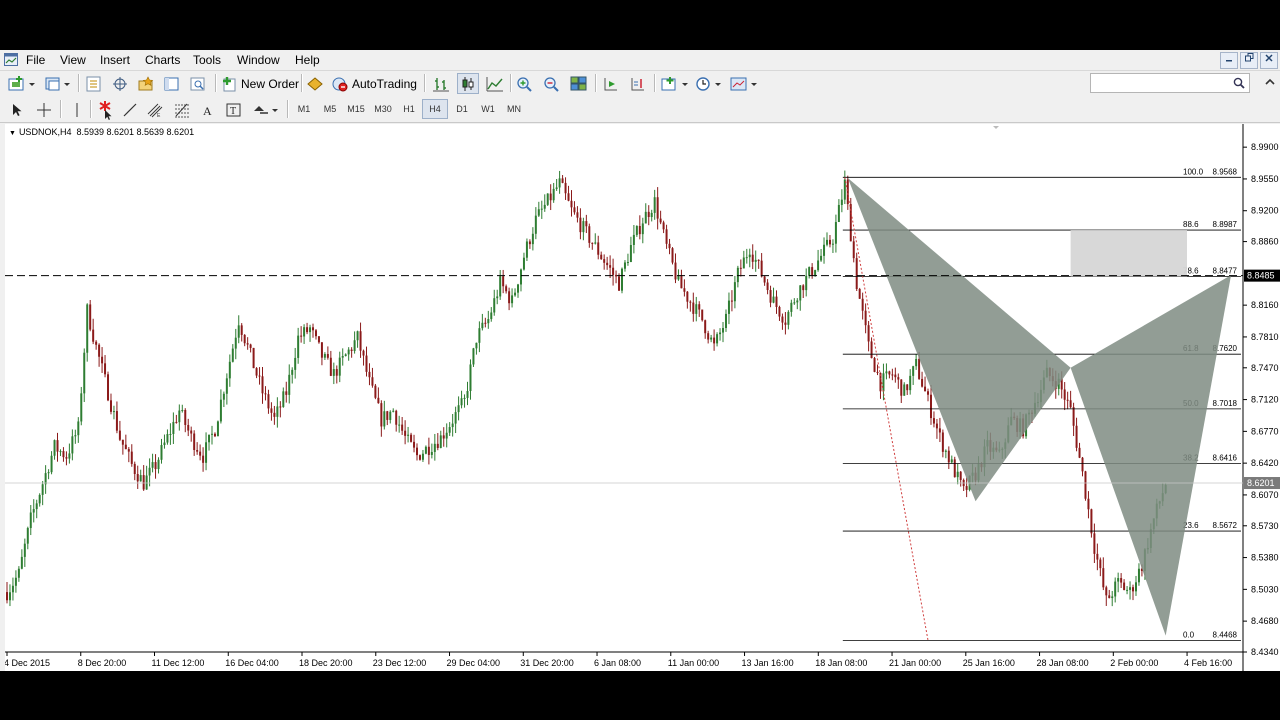 Image resolution: width=1280 pixels, height=720 pixels. Describe the element at coordinates (1229, 60) in the screenshot. I see `minimize-button` at that location.